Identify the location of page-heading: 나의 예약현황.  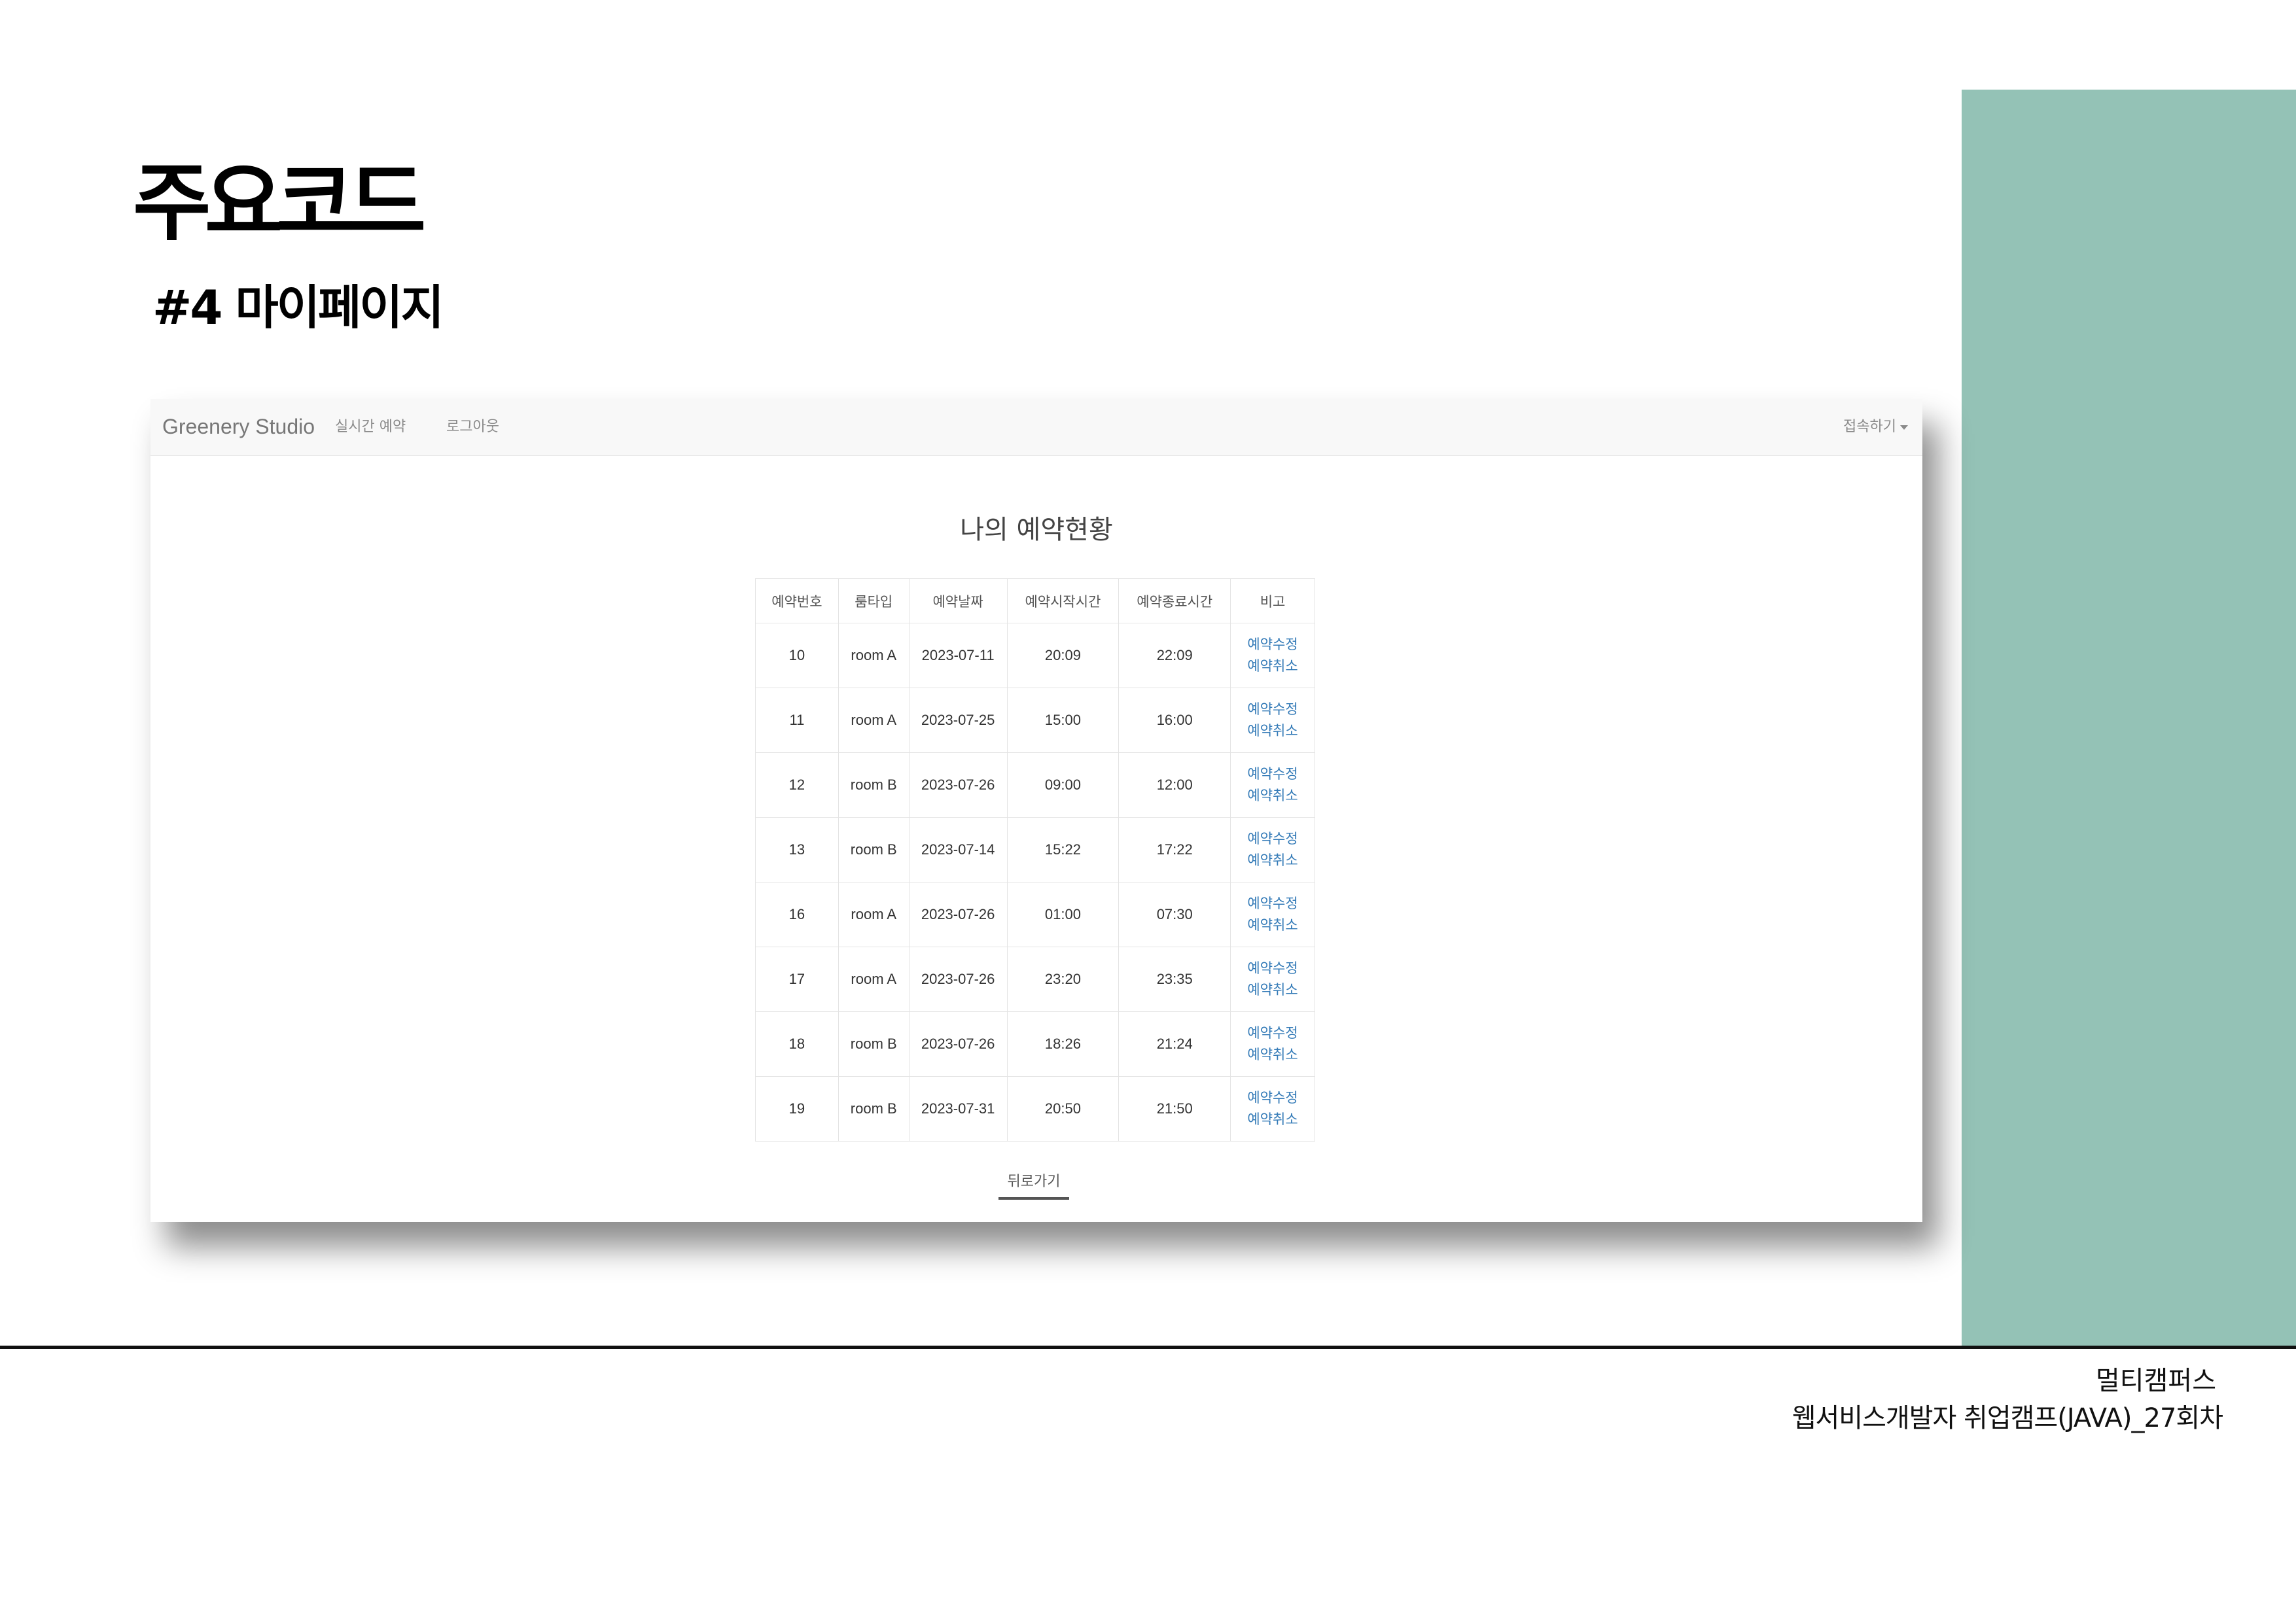
(1036, 530).